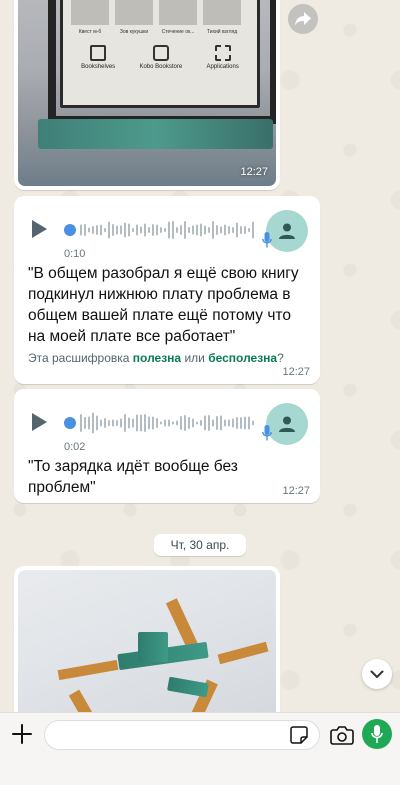 The image size is (400, 785). I want to click on plus-icon, so click(22, 734).